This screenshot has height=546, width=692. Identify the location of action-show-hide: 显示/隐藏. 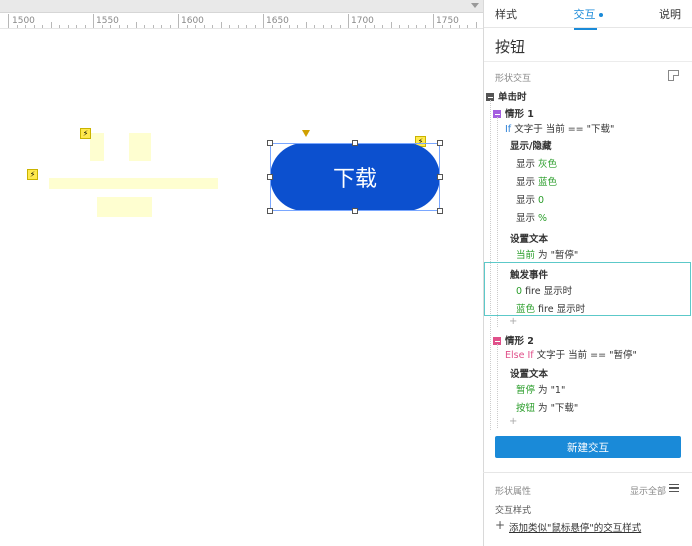
(530, 145).